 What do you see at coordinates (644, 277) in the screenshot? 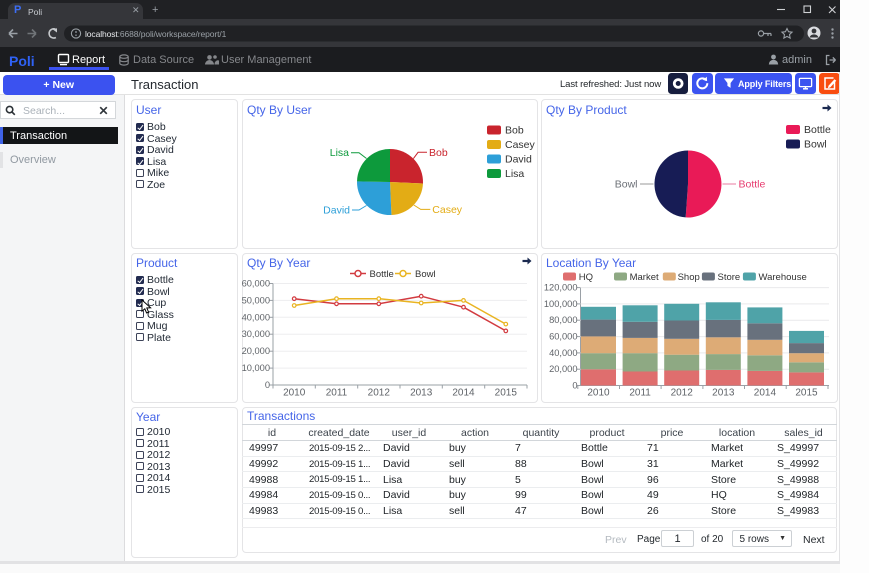
I see `svg-text: Market` at bounding box center [644, 277].